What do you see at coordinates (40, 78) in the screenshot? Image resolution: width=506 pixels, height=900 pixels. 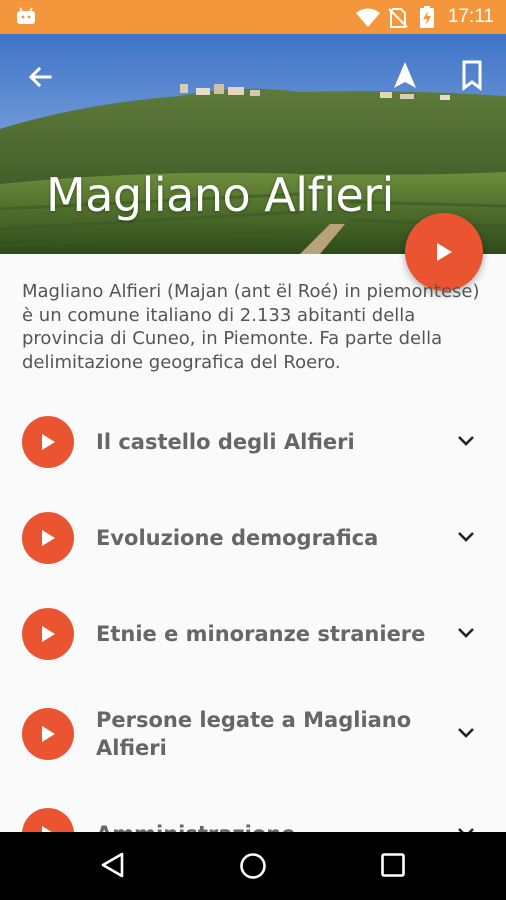 I see `back-button` at bounding box center [40, 78].